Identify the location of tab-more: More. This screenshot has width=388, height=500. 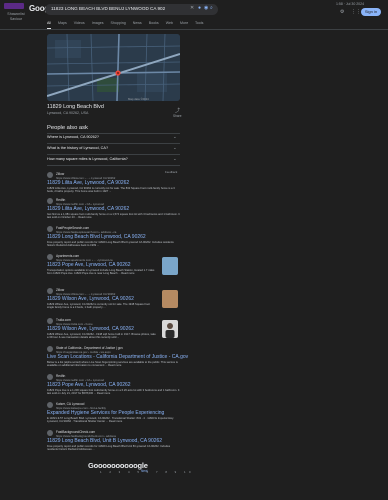
(184, 25).